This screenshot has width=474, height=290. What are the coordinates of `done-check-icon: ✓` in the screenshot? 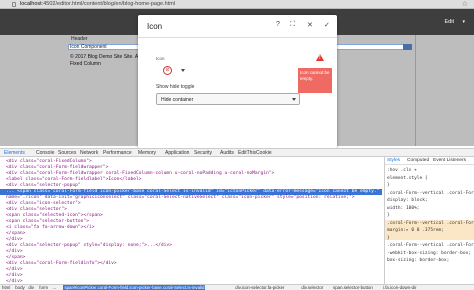 It's located at (327, 25).